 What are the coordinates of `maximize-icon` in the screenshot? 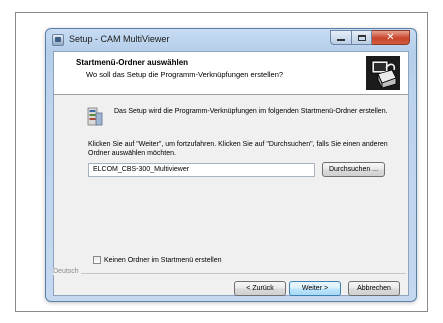 It's located at (361, 37).